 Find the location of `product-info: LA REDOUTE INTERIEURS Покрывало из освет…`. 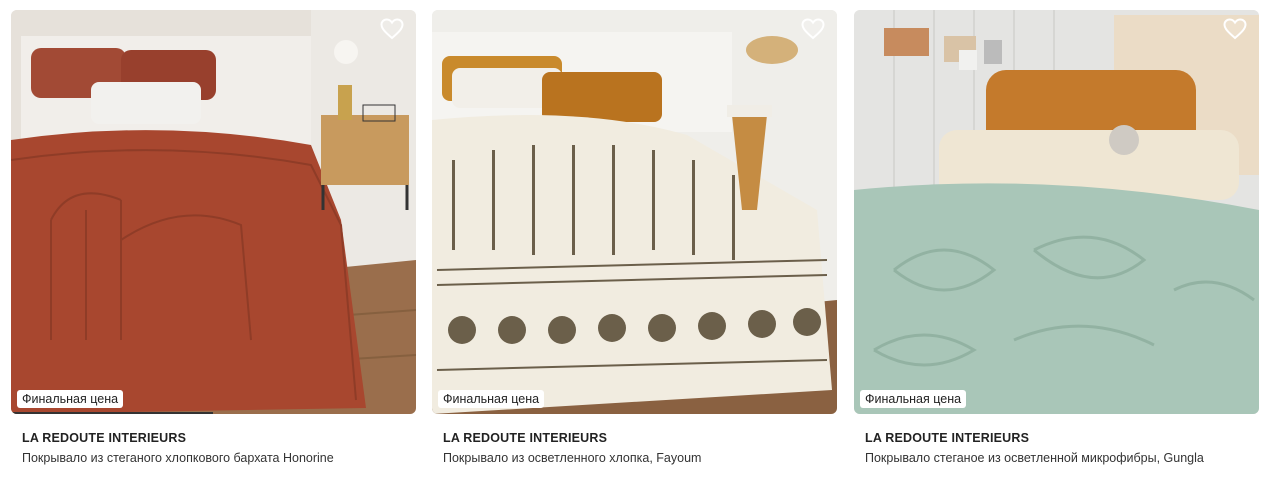

product-info: LA REDOUTE INTERIEURS Покрывало из освет… is located at coordinates (634, 440).